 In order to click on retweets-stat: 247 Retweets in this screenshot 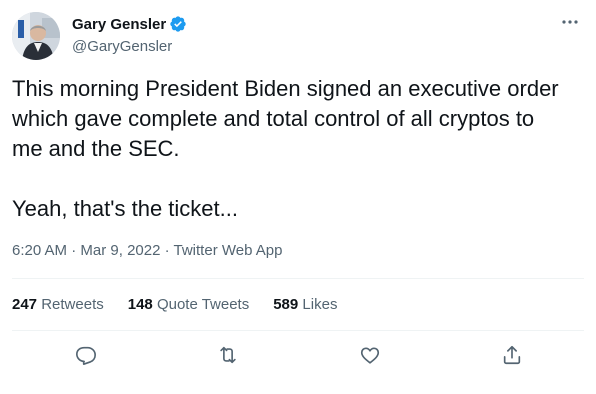, I will do `click(58, 304)`.